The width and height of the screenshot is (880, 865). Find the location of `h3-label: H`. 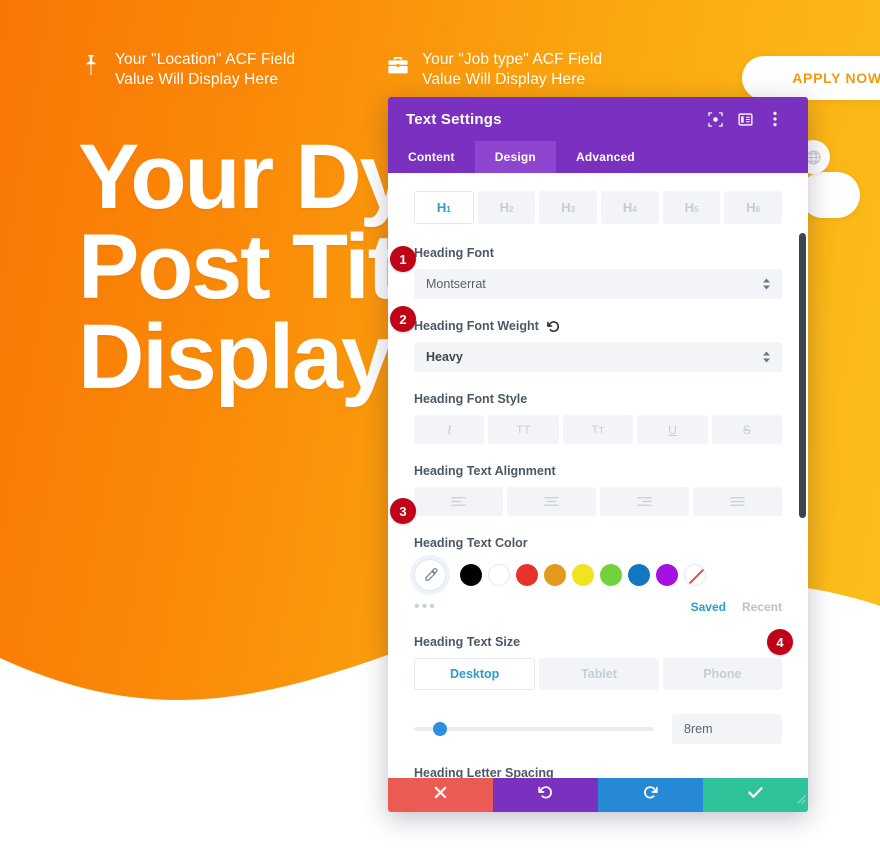

h3-label: H is located at coordinates (566, 207).